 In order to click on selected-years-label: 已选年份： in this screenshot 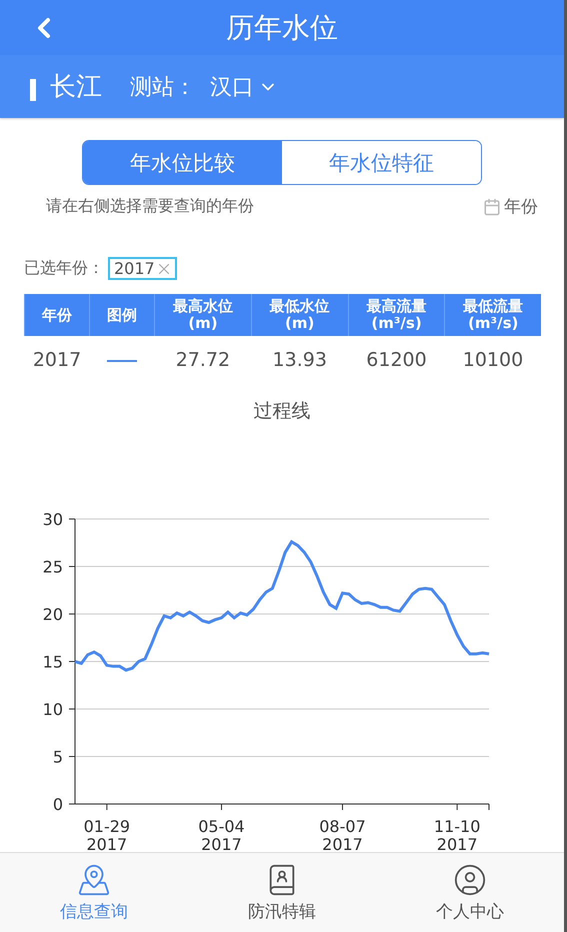, I will do `click(64, 268)`.